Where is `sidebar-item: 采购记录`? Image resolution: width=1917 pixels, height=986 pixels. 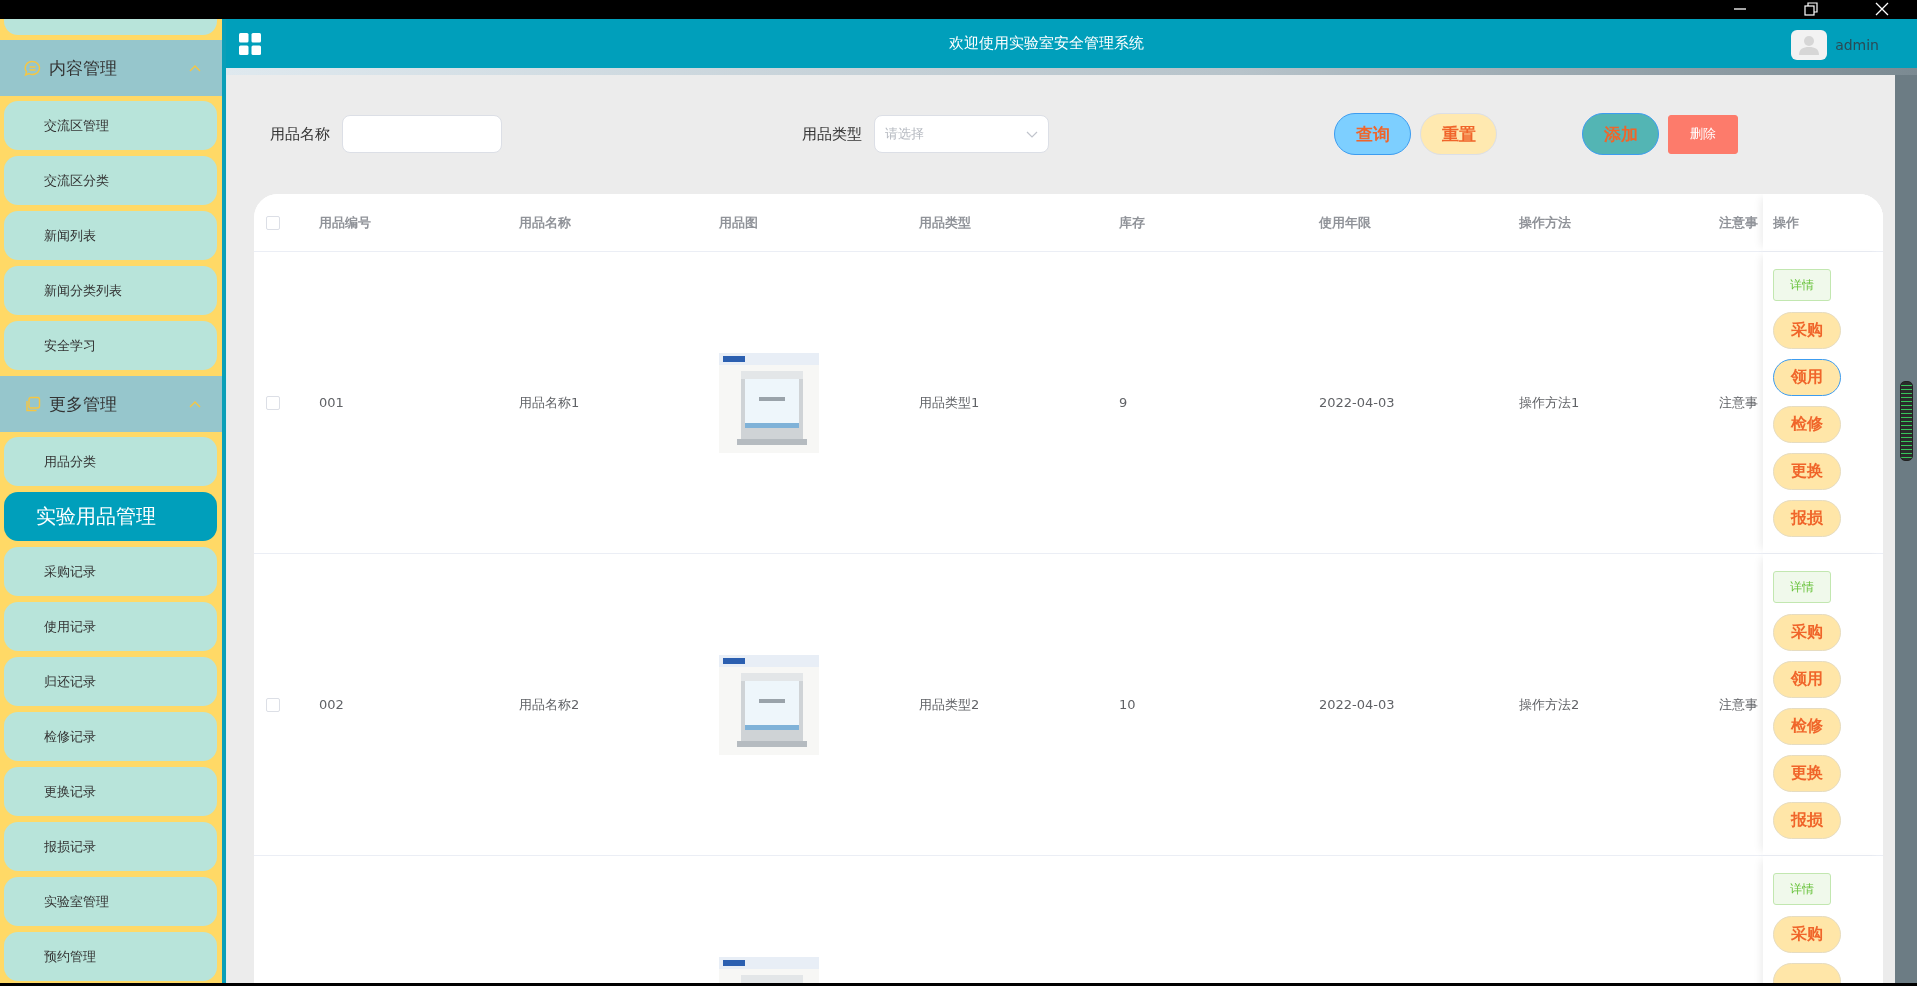
sidebar-item: 采购记录 is located at coordinates (110, 571).